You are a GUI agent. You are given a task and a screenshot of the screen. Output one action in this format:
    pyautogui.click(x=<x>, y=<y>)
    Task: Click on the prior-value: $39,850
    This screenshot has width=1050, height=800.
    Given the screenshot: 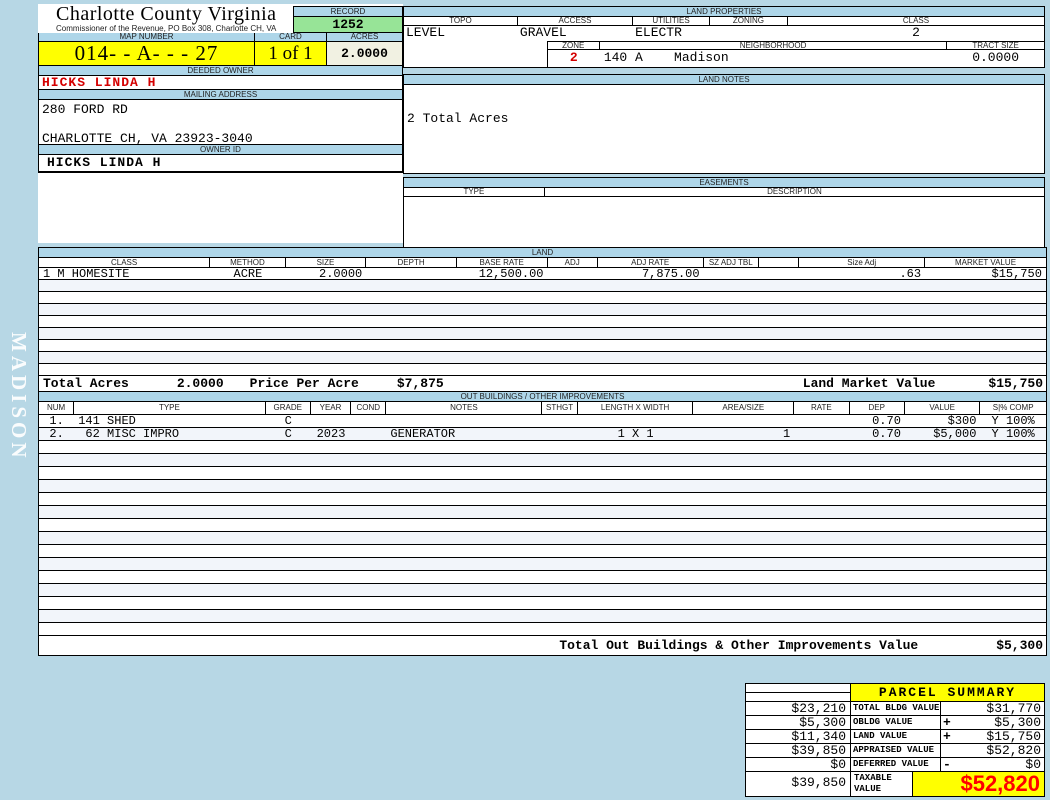 What is the action you would take?
    pyautogui.click(x=818, y=750)
    